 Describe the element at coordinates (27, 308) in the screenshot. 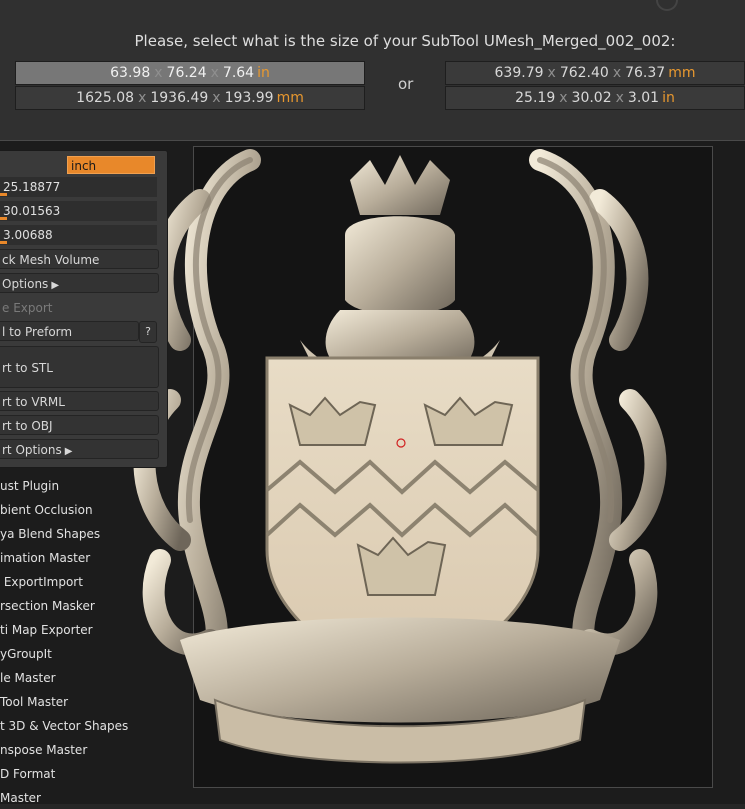

I see `export-label: e Export` at that location.